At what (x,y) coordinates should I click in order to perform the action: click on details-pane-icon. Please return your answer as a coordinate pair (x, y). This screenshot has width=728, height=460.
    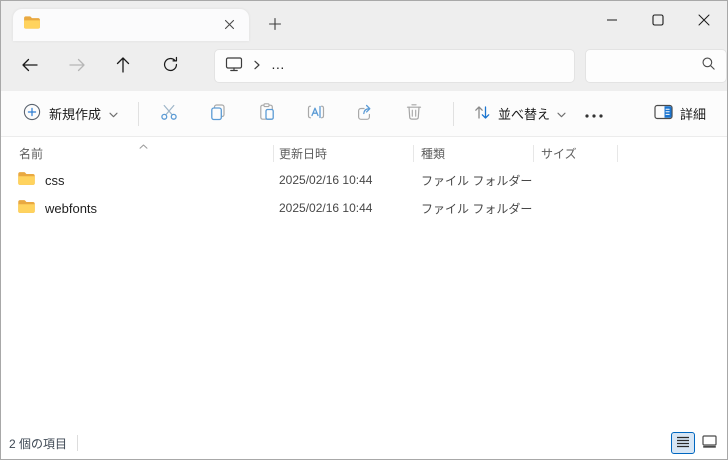
    Looking at the image, I should click on (663, 113).